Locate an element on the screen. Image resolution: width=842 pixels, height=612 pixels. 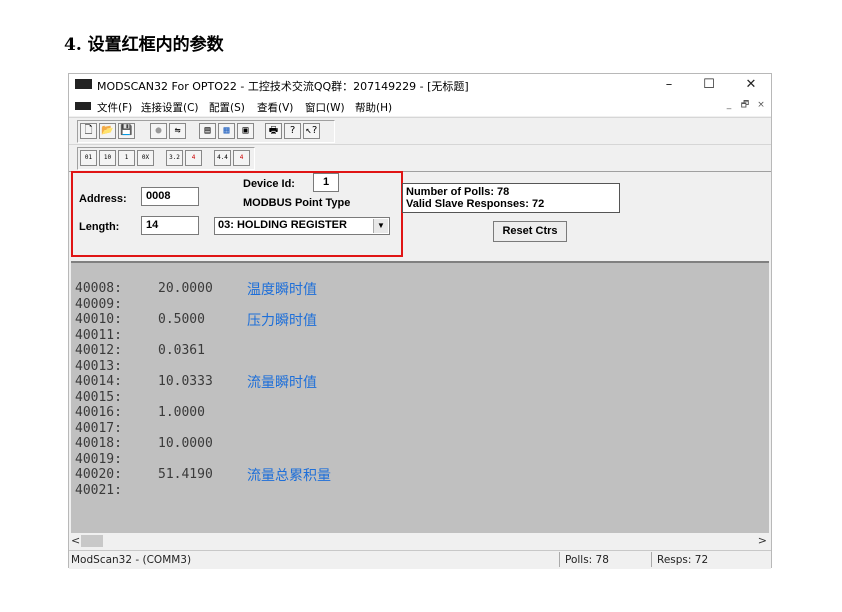
new-file-icon: 🗋 is located at coordinates (88, 131).